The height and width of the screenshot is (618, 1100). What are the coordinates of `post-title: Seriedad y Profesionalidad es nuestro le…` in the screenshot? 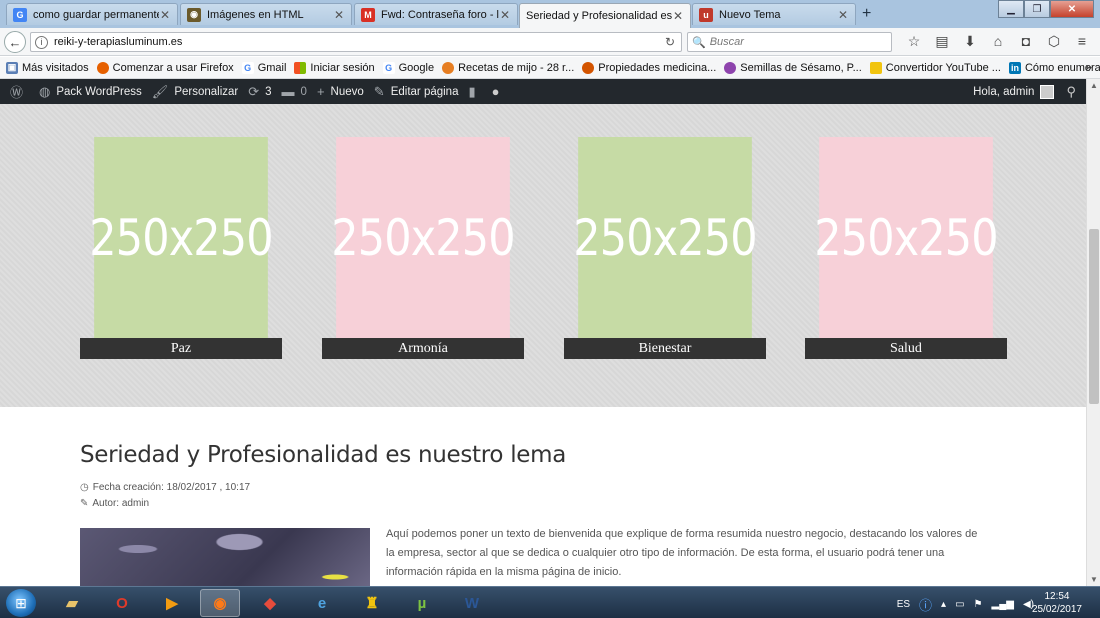 It's located at (323, 455).